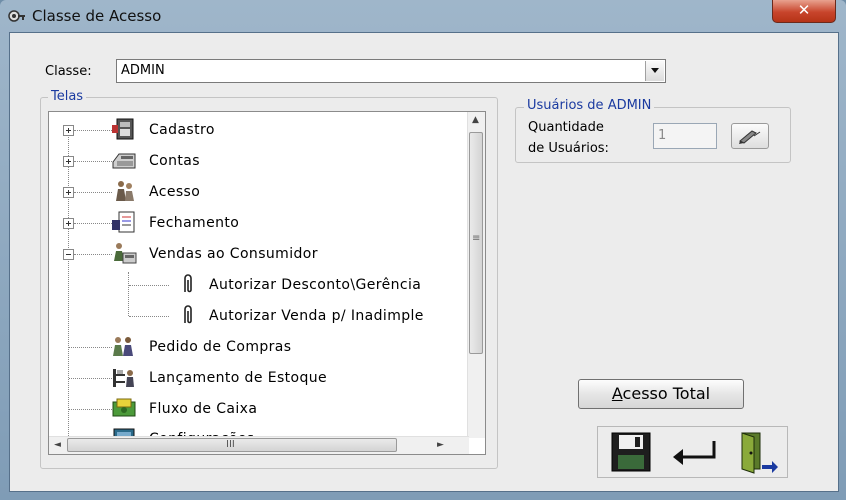  What do you see at coordinates (391, 71) in the screenshot?
I see `classe-select: ADMIN` at bounding box center [391, 71].